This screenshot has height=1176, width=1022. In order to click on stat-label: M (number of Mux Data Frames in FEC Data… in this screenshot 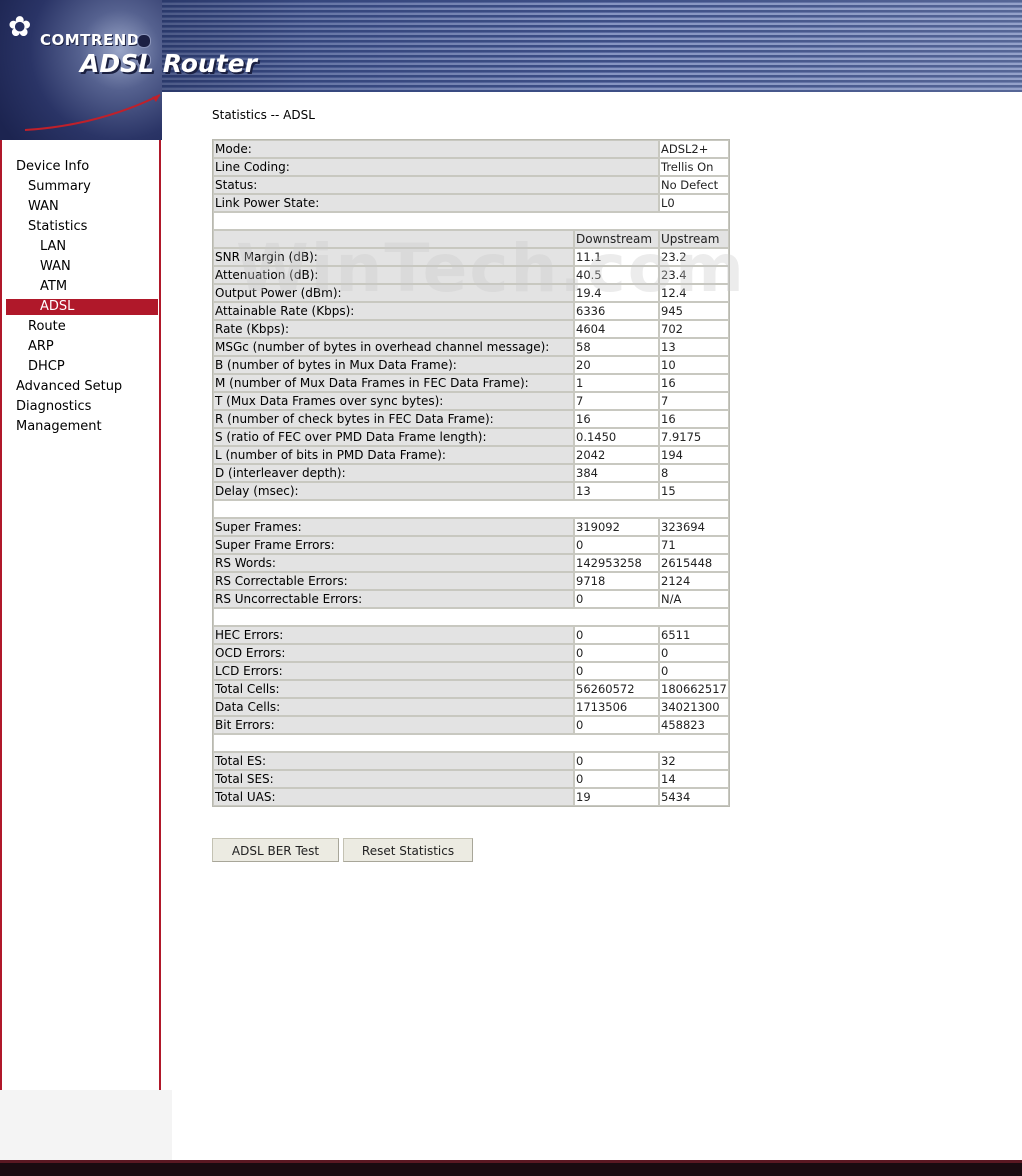, I will do `click(393, 383)`.